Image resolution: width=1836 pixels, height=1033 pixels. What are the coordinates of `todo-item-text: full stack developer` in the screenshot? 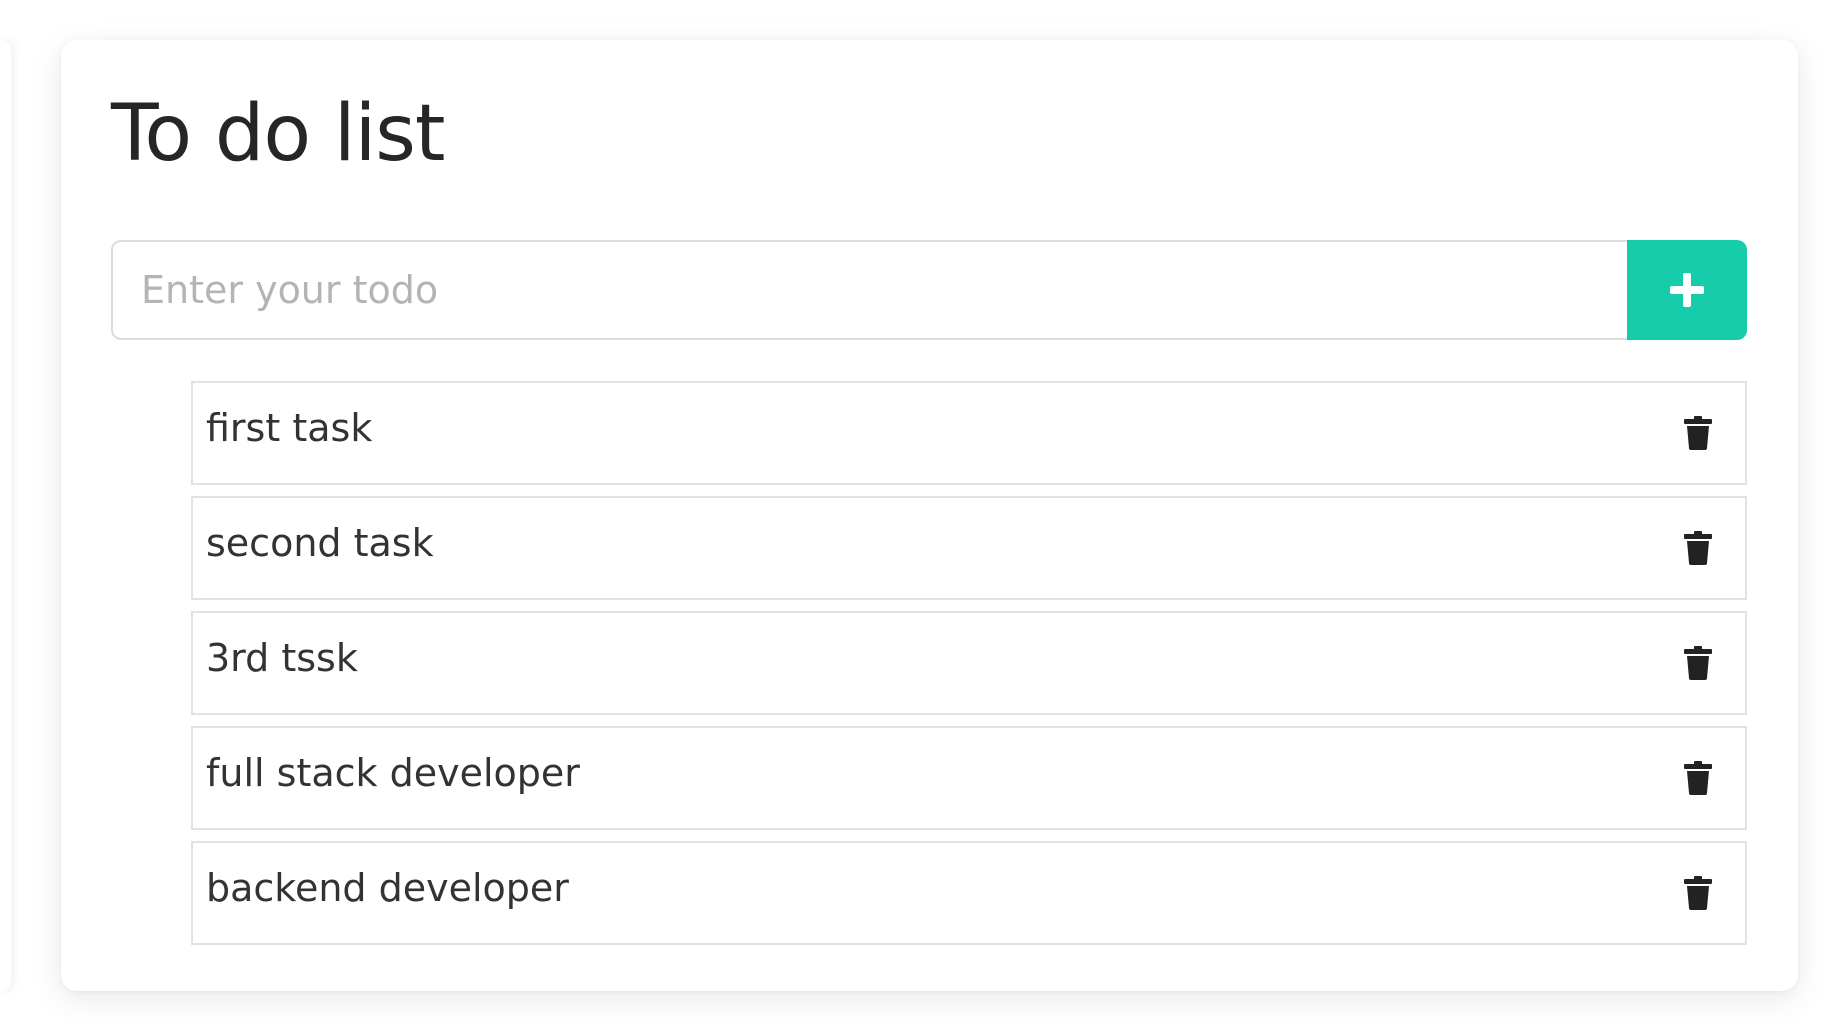 It's located at (393, 773).